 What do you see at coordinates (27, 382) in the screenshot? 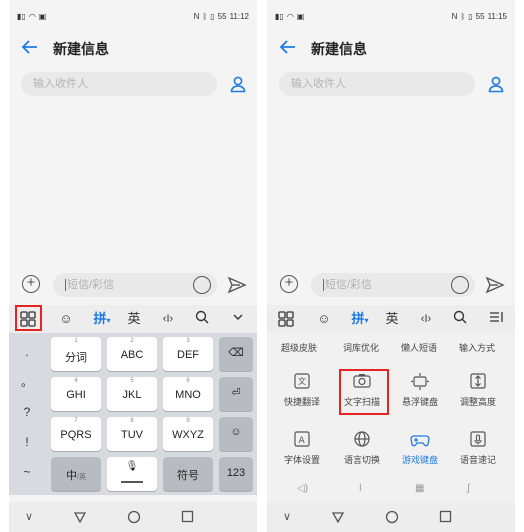
I see `punct-key: 。` at bounding box center [27, 382].